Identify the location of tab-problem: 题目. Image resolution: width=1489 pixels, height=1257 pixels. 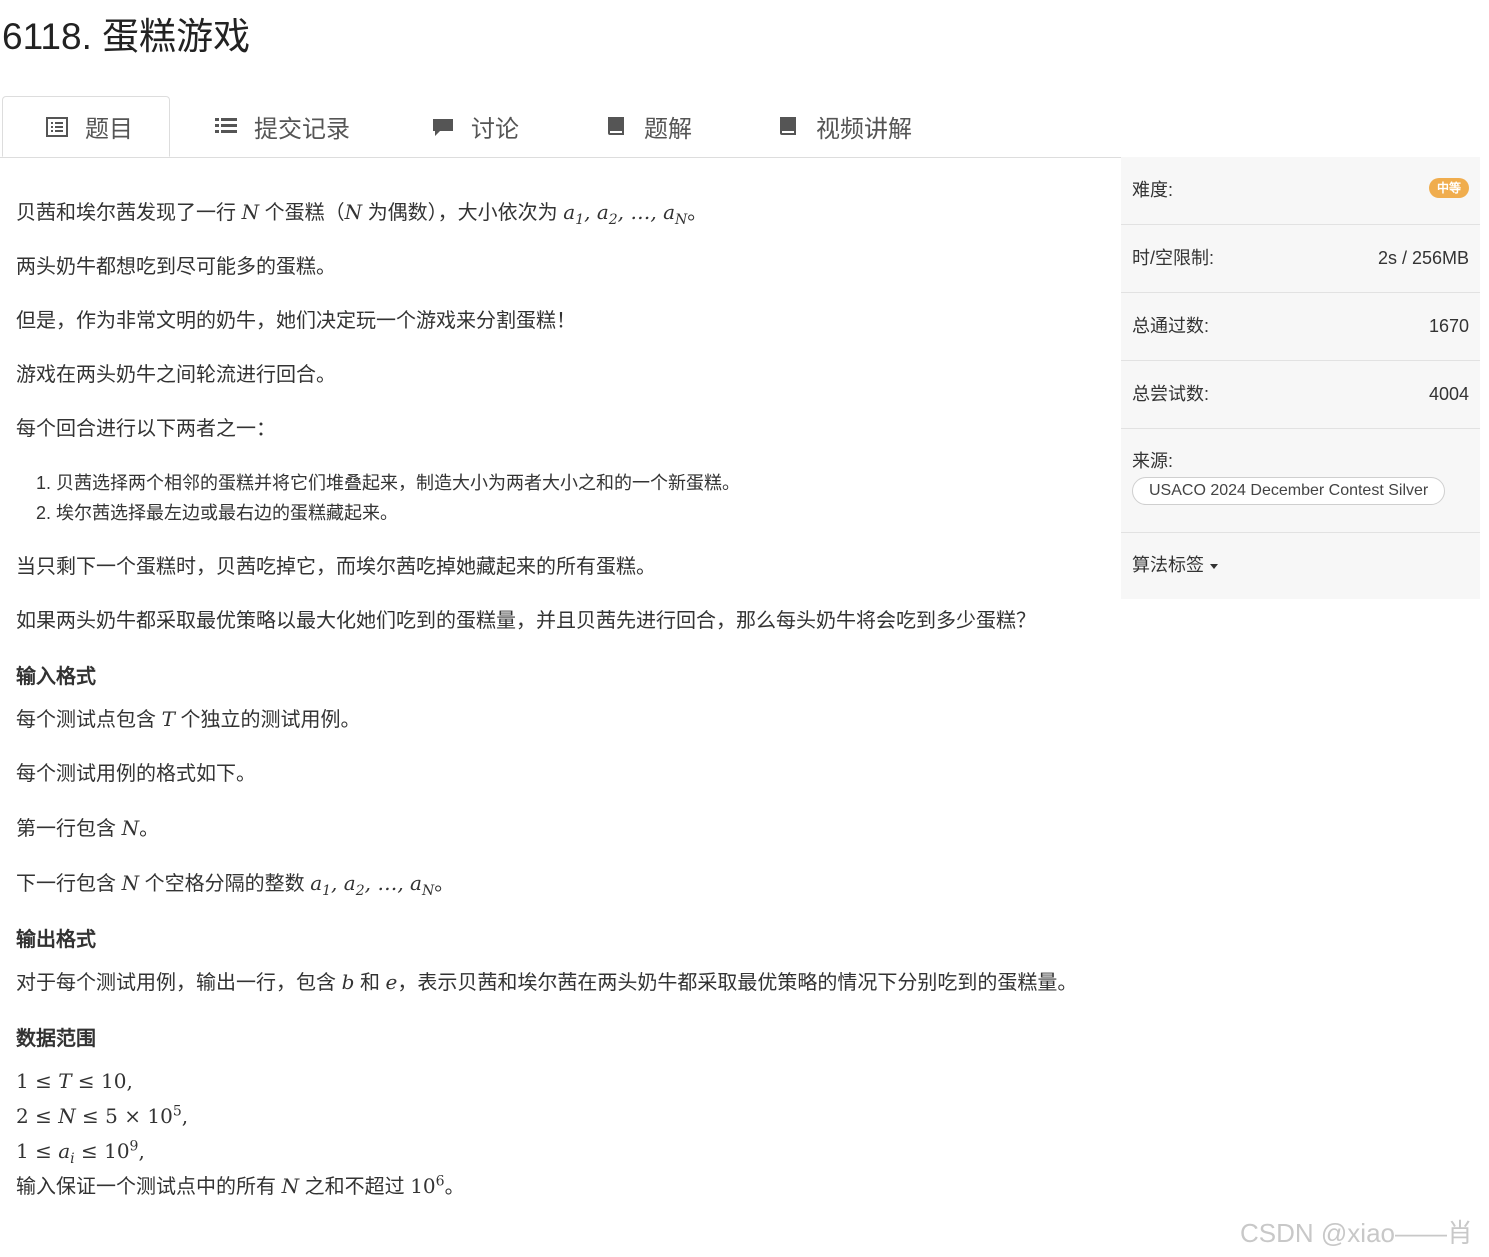
(86, 126).